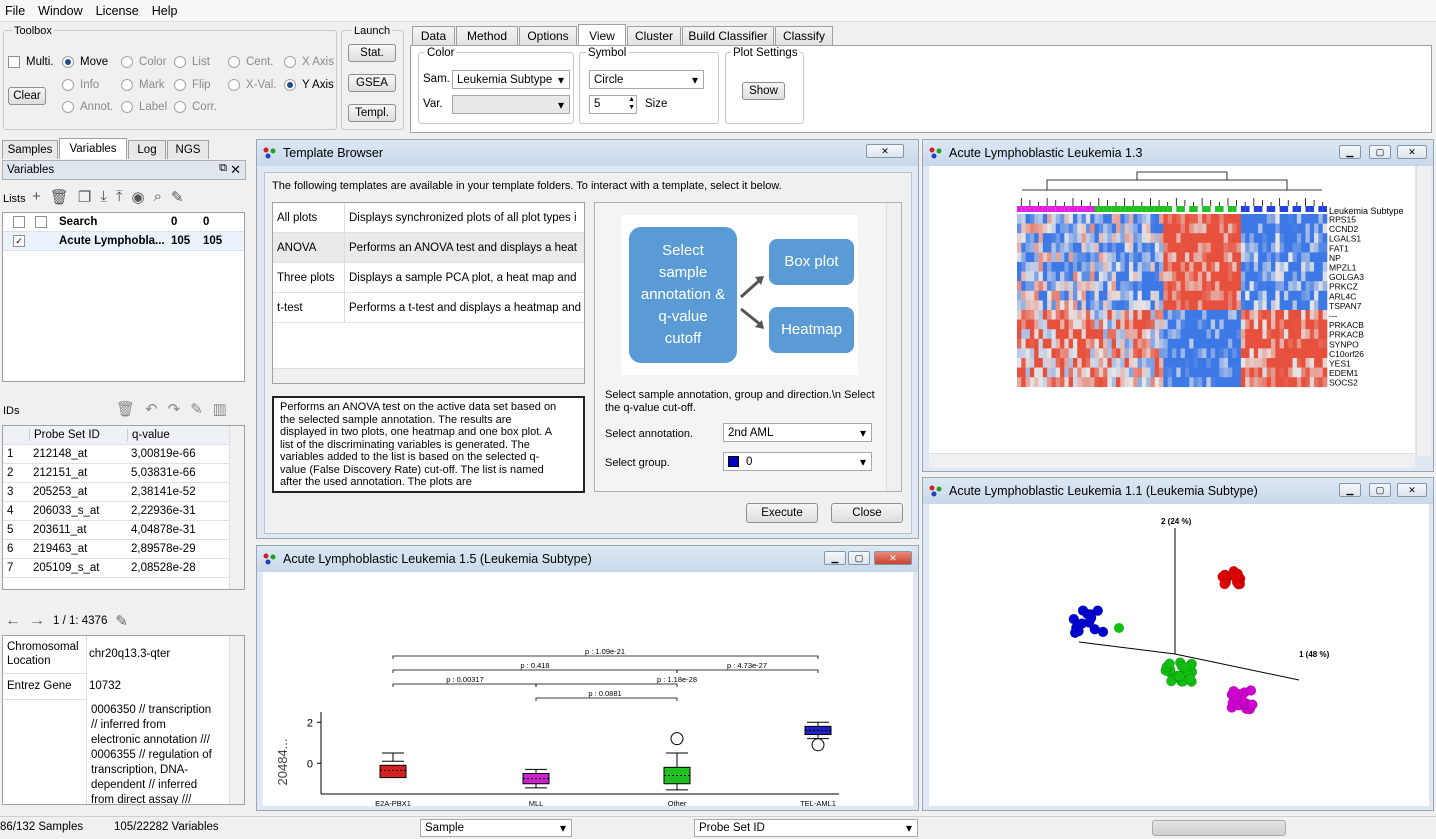 This screenshot has height=839, width=1436. Describe the element at coordinates (188, 149) in the screenshot. I see `tab-ngs: NGS` at that location.